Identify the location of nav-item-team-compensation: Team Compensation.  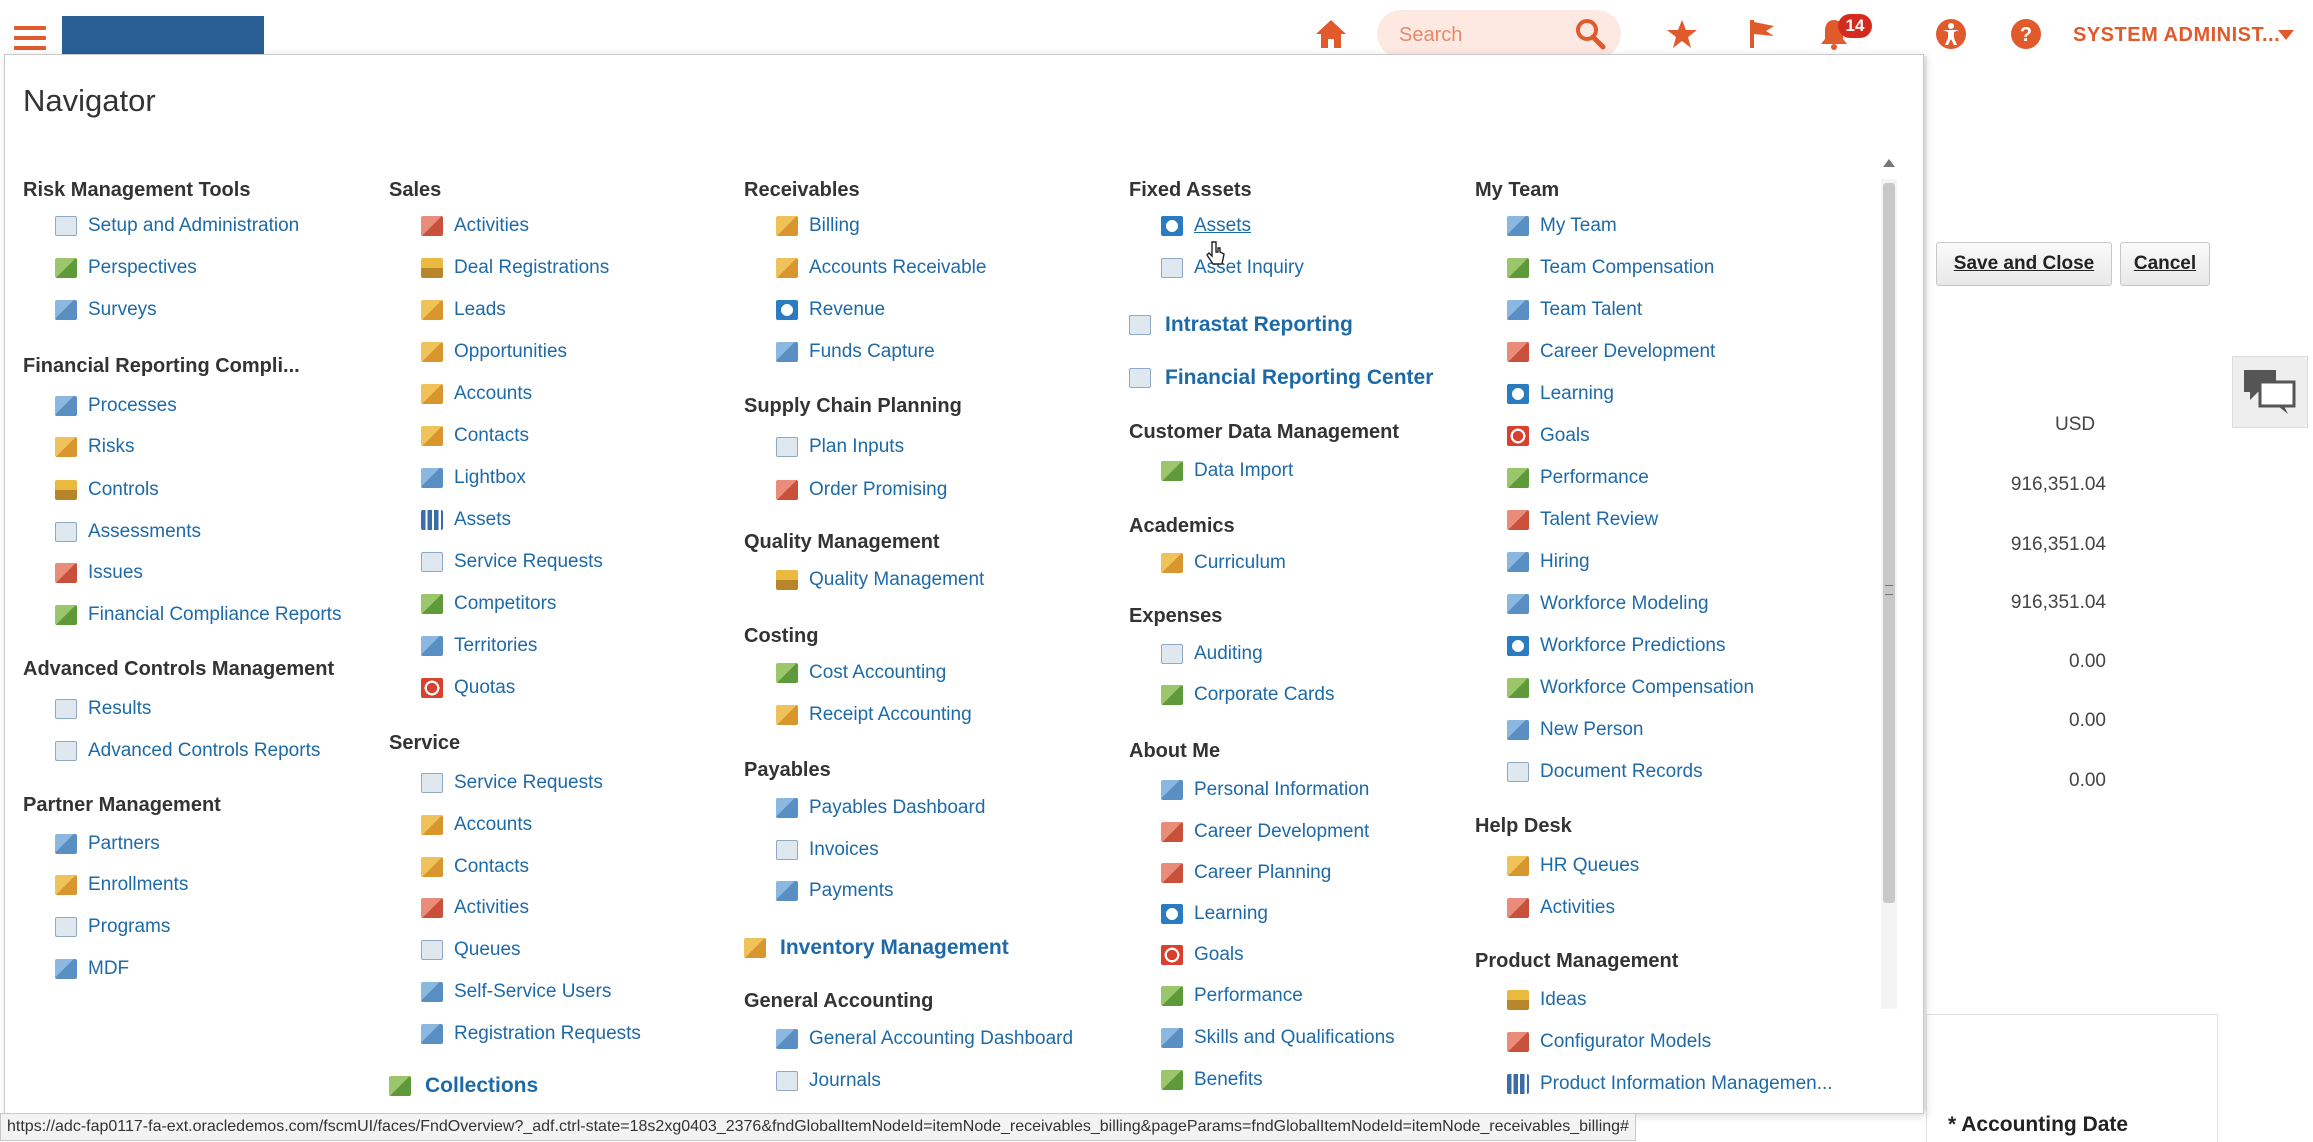
(1610, 268).